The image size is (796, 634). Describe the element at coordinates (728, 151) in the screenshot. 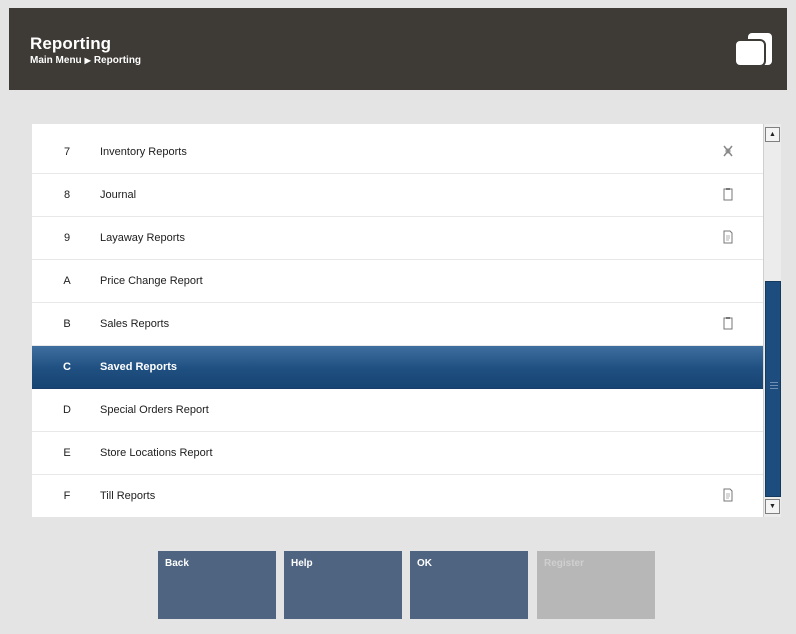

I see `wrench-icon` at that location.